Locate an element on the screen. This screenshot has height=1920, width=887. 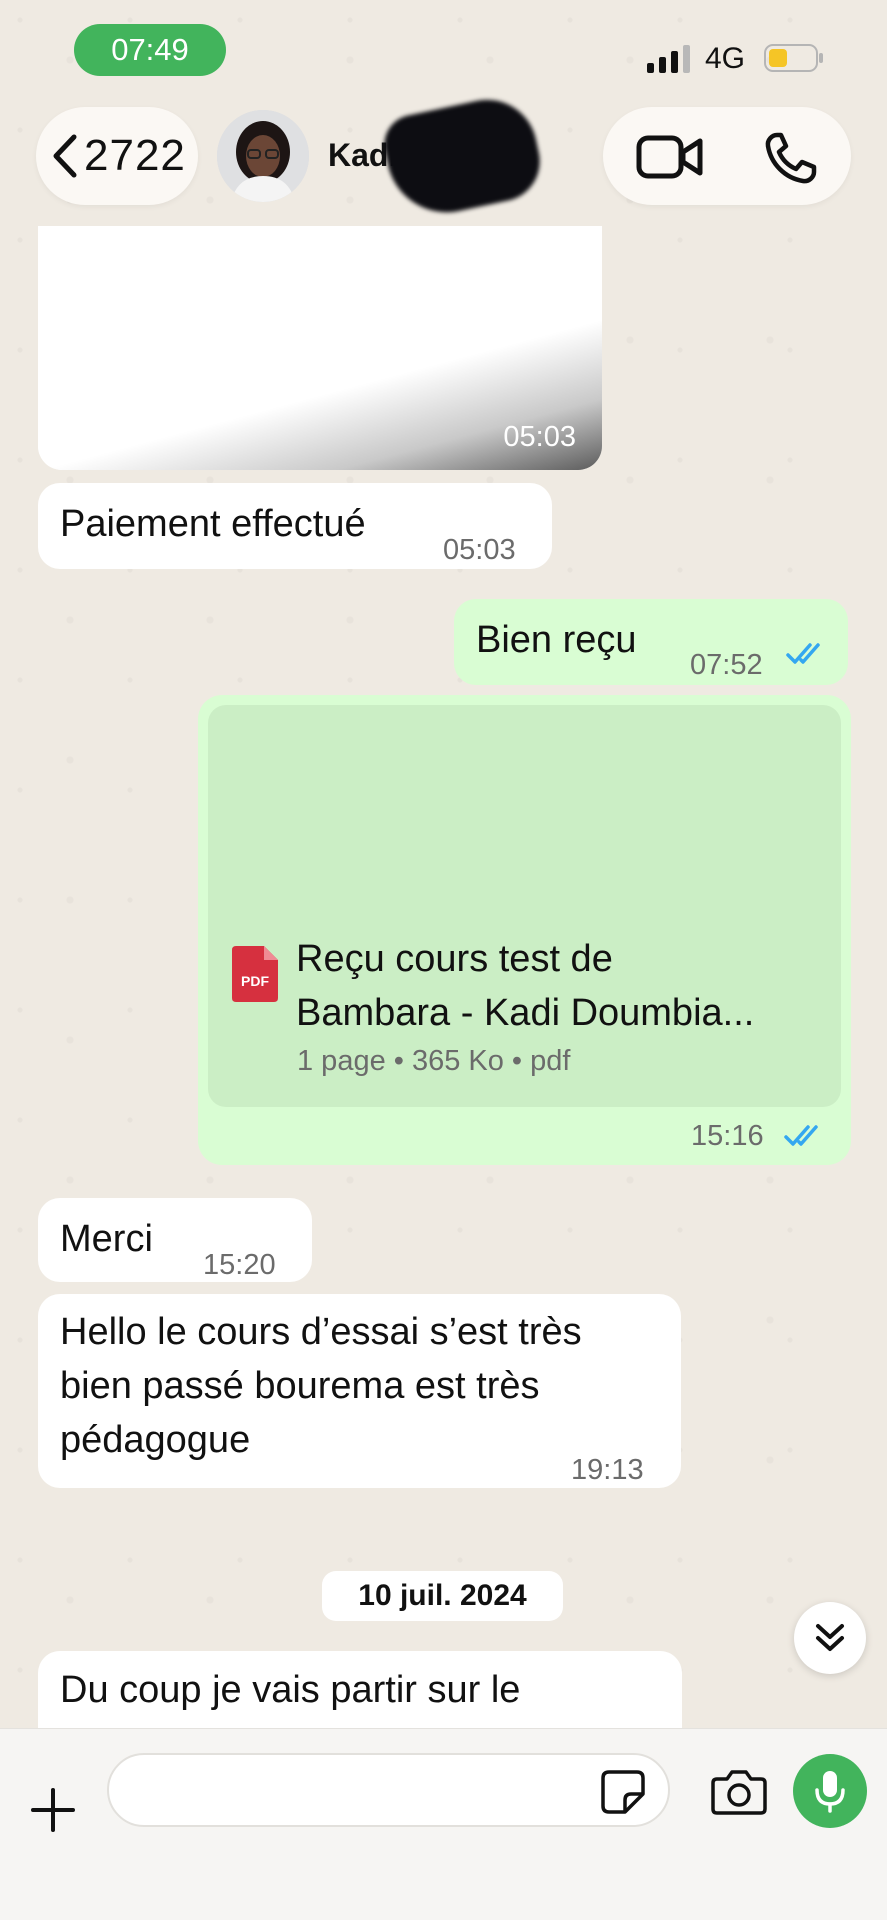
svg-text: PDF is located at coordinates (255, 981).